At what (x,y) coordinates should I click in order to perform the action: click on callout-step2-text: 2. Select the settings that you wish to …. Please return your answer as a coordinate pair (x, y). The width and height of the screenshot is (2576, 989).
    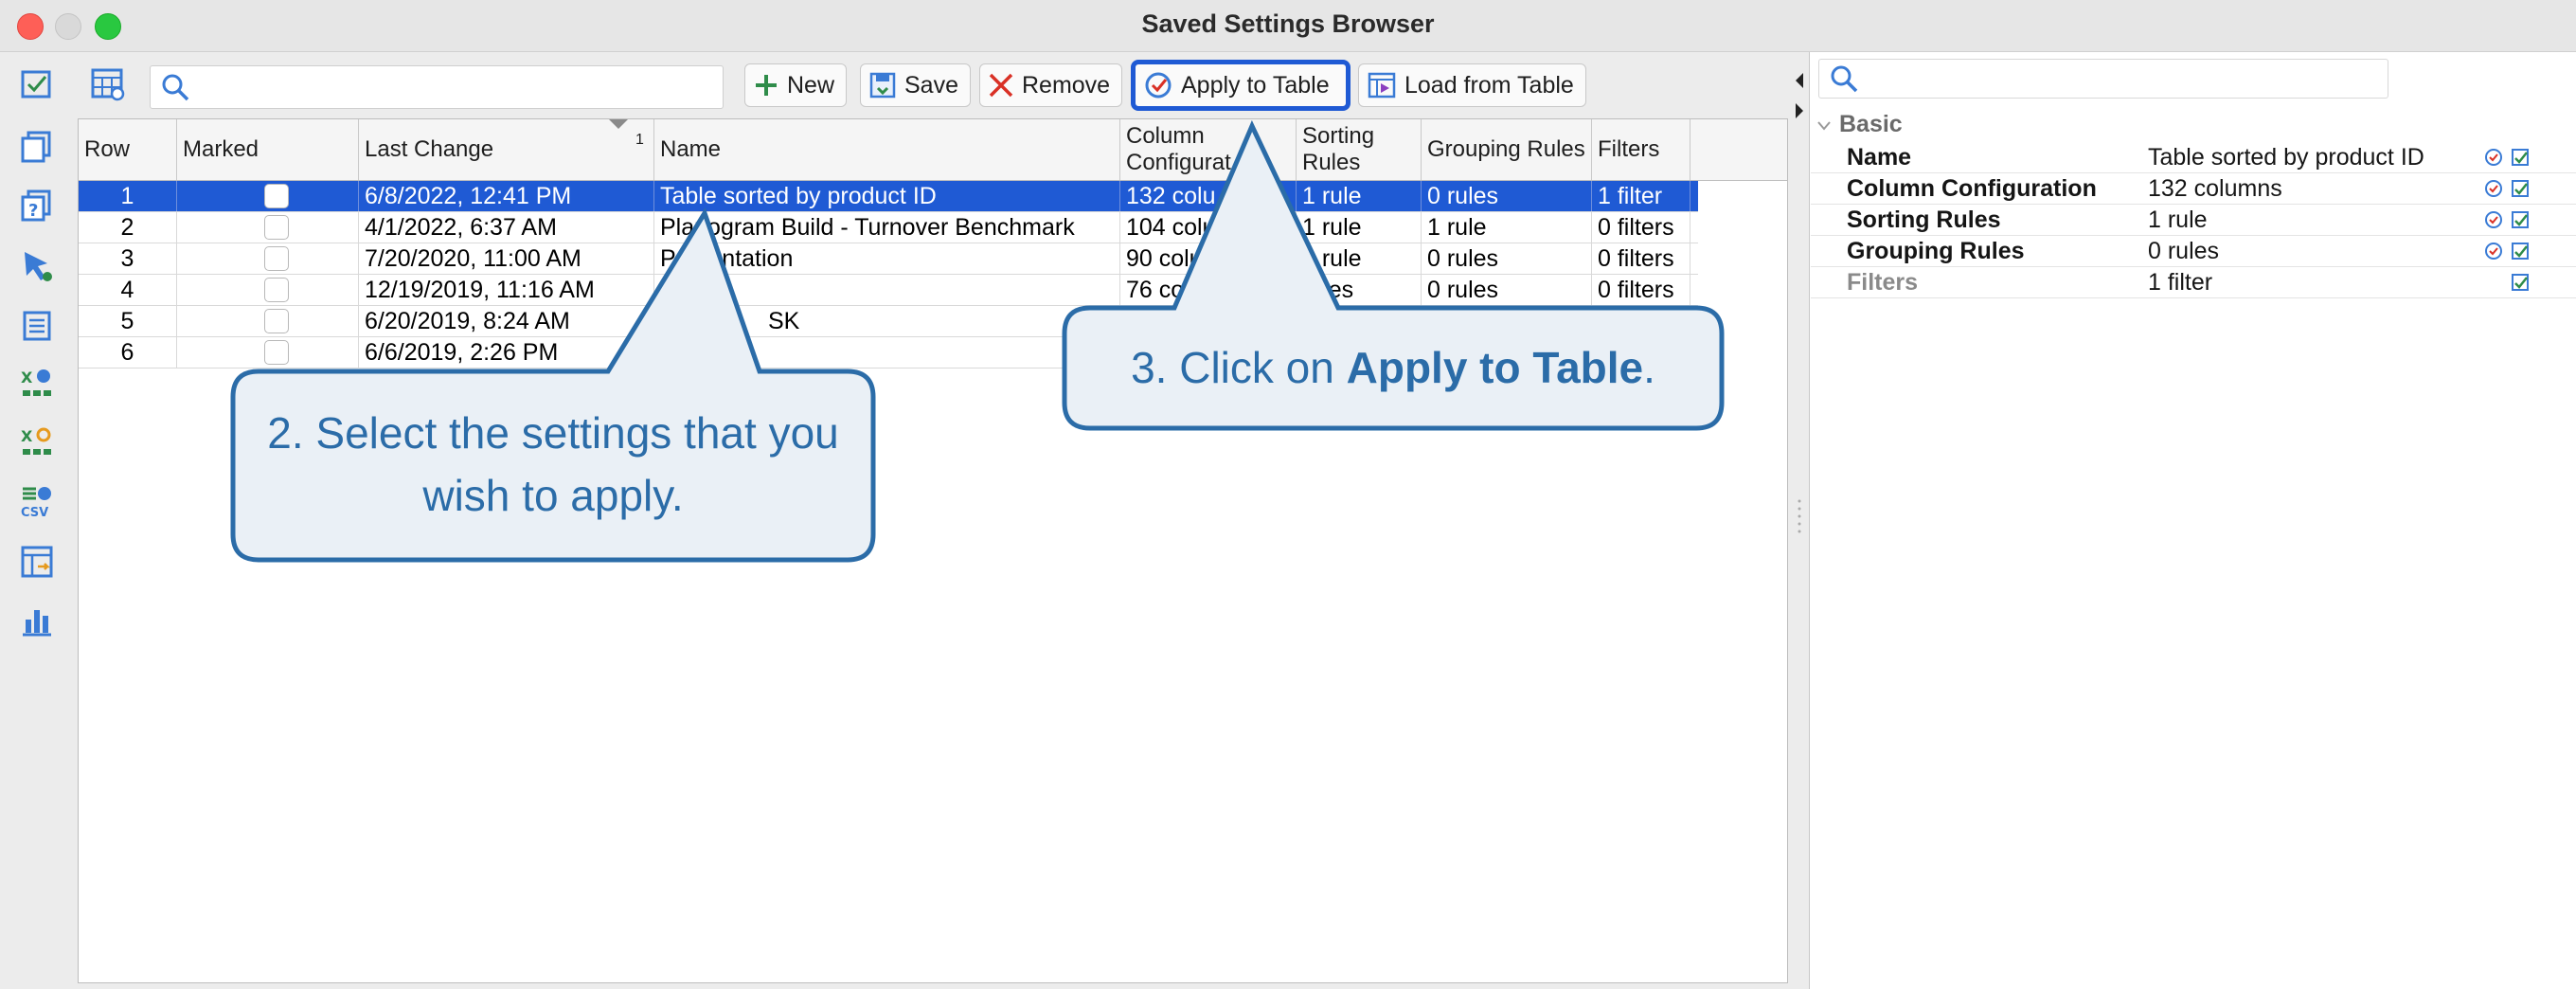
    Looking at the image, I should click on (553, 464).